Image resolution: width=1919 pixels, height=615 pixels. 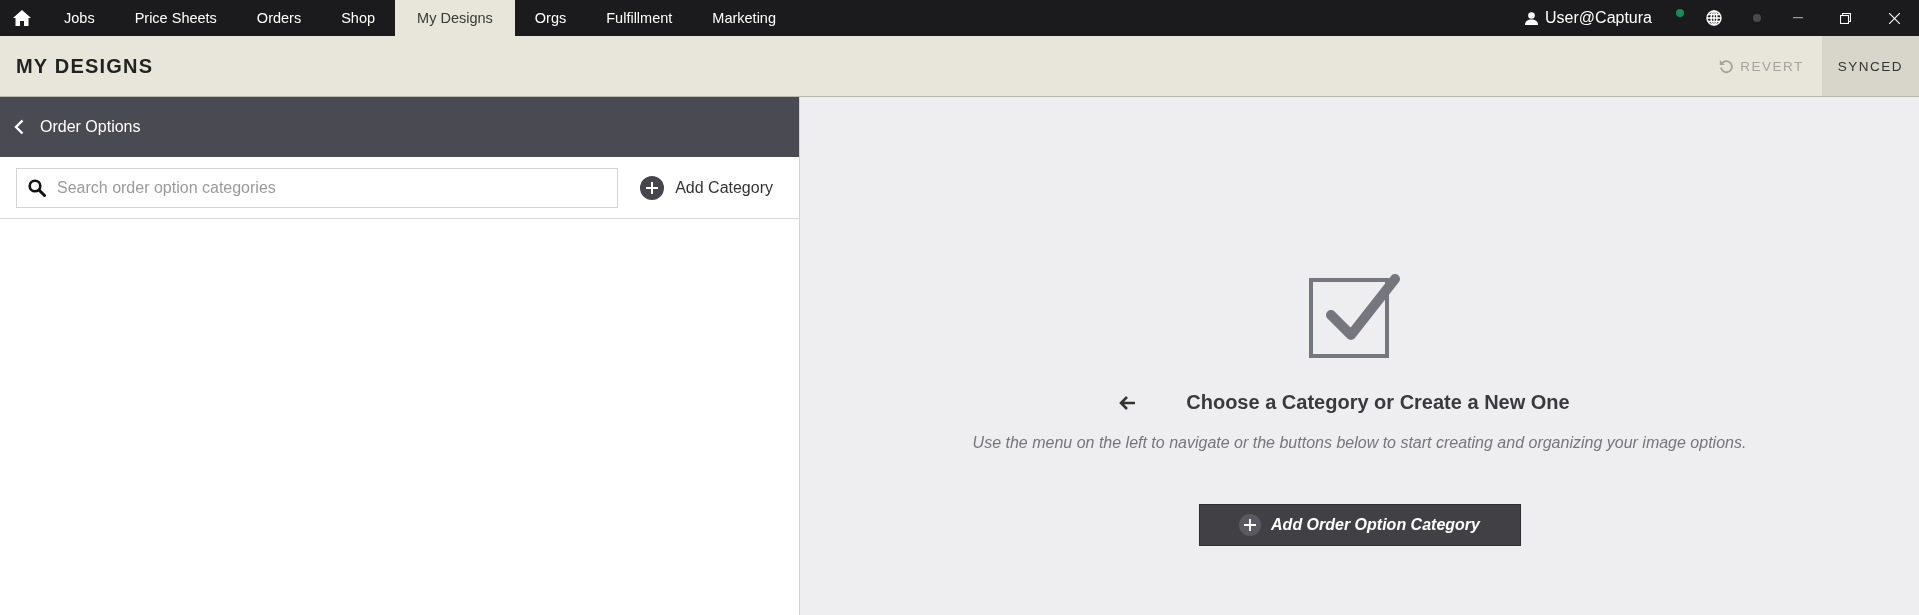 What do you see at coordinates (1128, 402) in the screenshot?
I see `left-arrow-icon` at bounding box center [1128, 402].